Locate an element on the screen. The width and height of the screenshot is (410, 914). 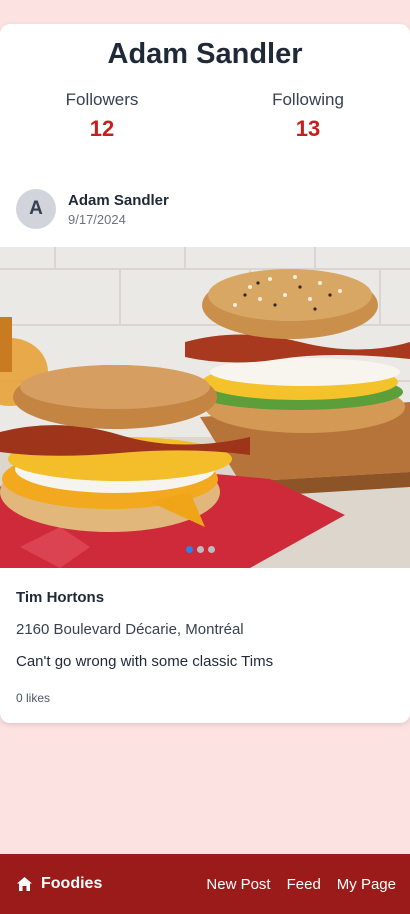
nav-links: New Post Feed My Page is located at coordinates (301, 884).